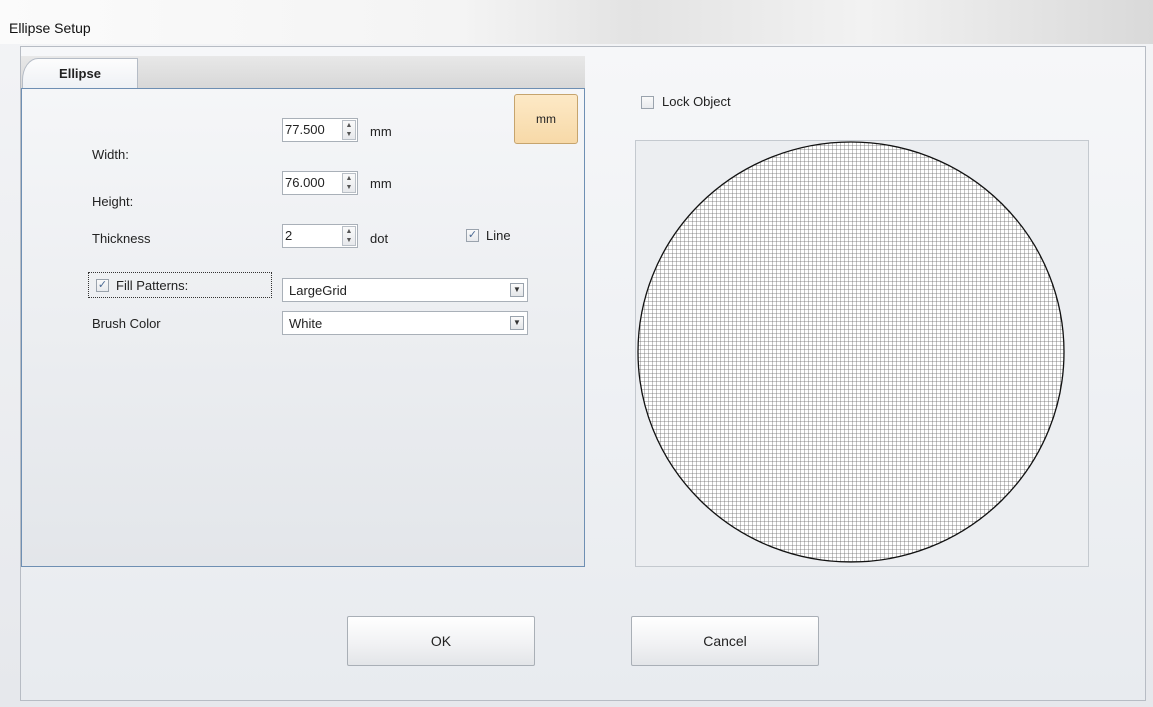 The width and height of the screenshot is (1153, 707). I want to click on height-label: Height:, so click(113, 201).